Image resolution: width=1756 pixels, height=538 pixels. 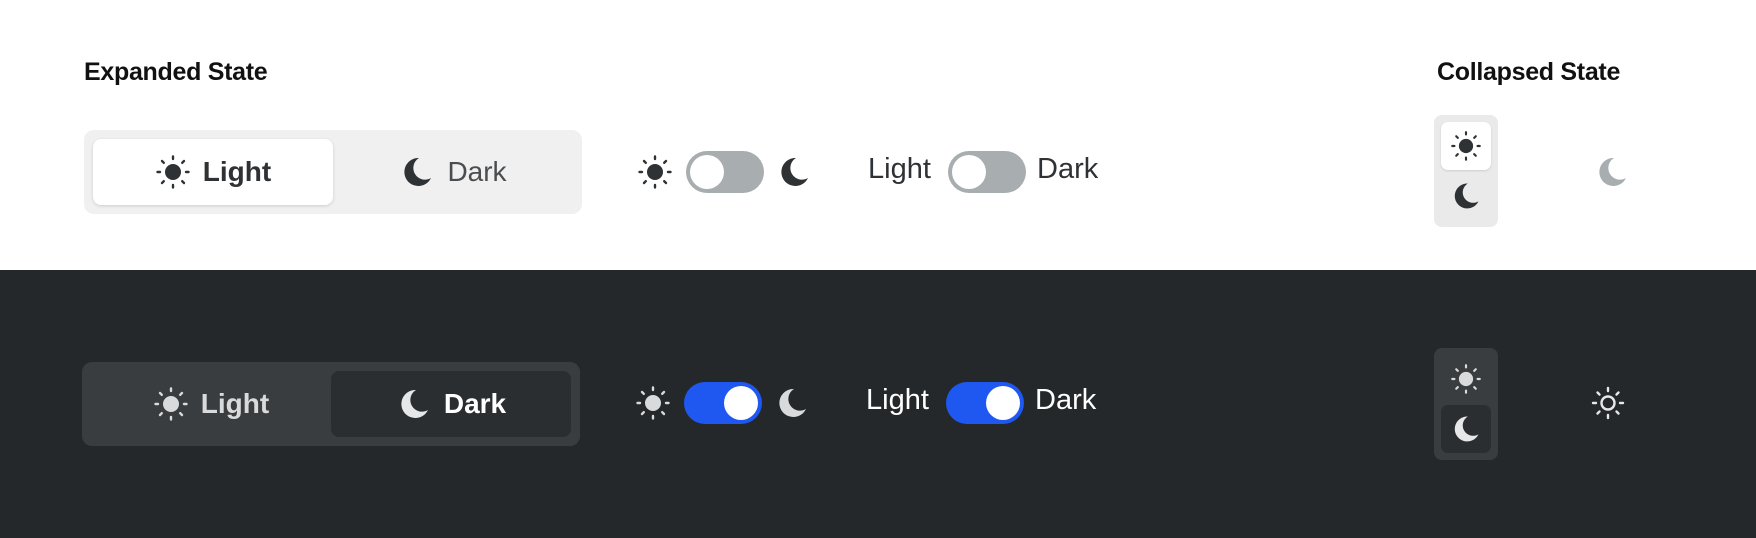 I want to click on theme-text-toggle-dark, so click(x=985, y=403).